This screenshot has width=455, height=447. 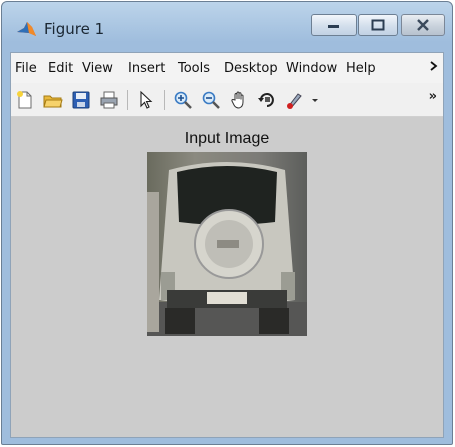 I want to click on data-cursor-icon, so click(x=295, y=100).